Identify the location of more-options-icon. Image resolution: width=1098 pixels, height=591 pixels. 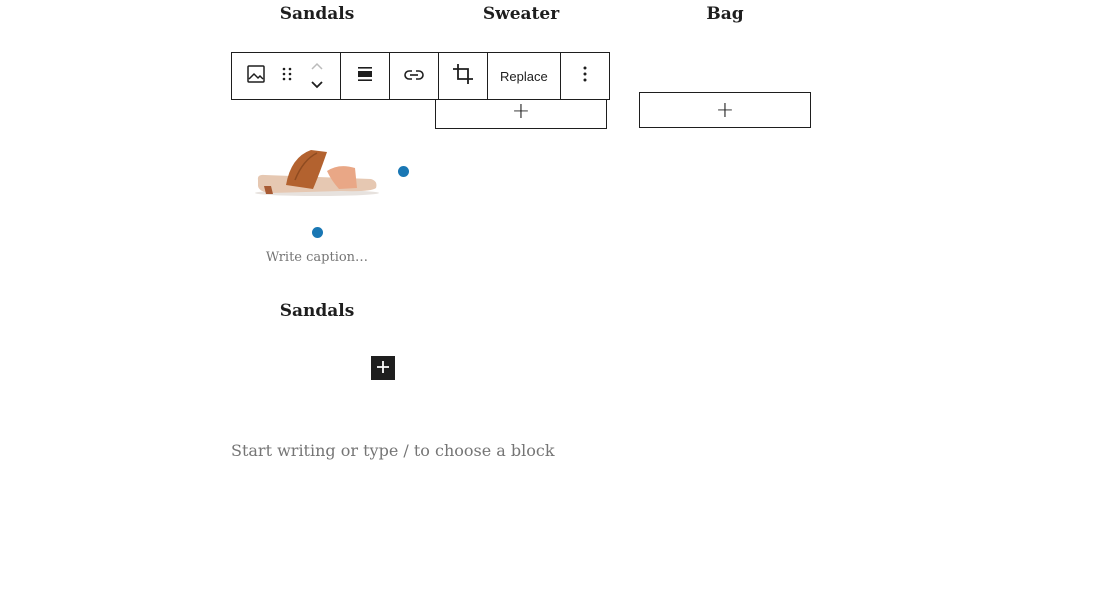
(585, 76).